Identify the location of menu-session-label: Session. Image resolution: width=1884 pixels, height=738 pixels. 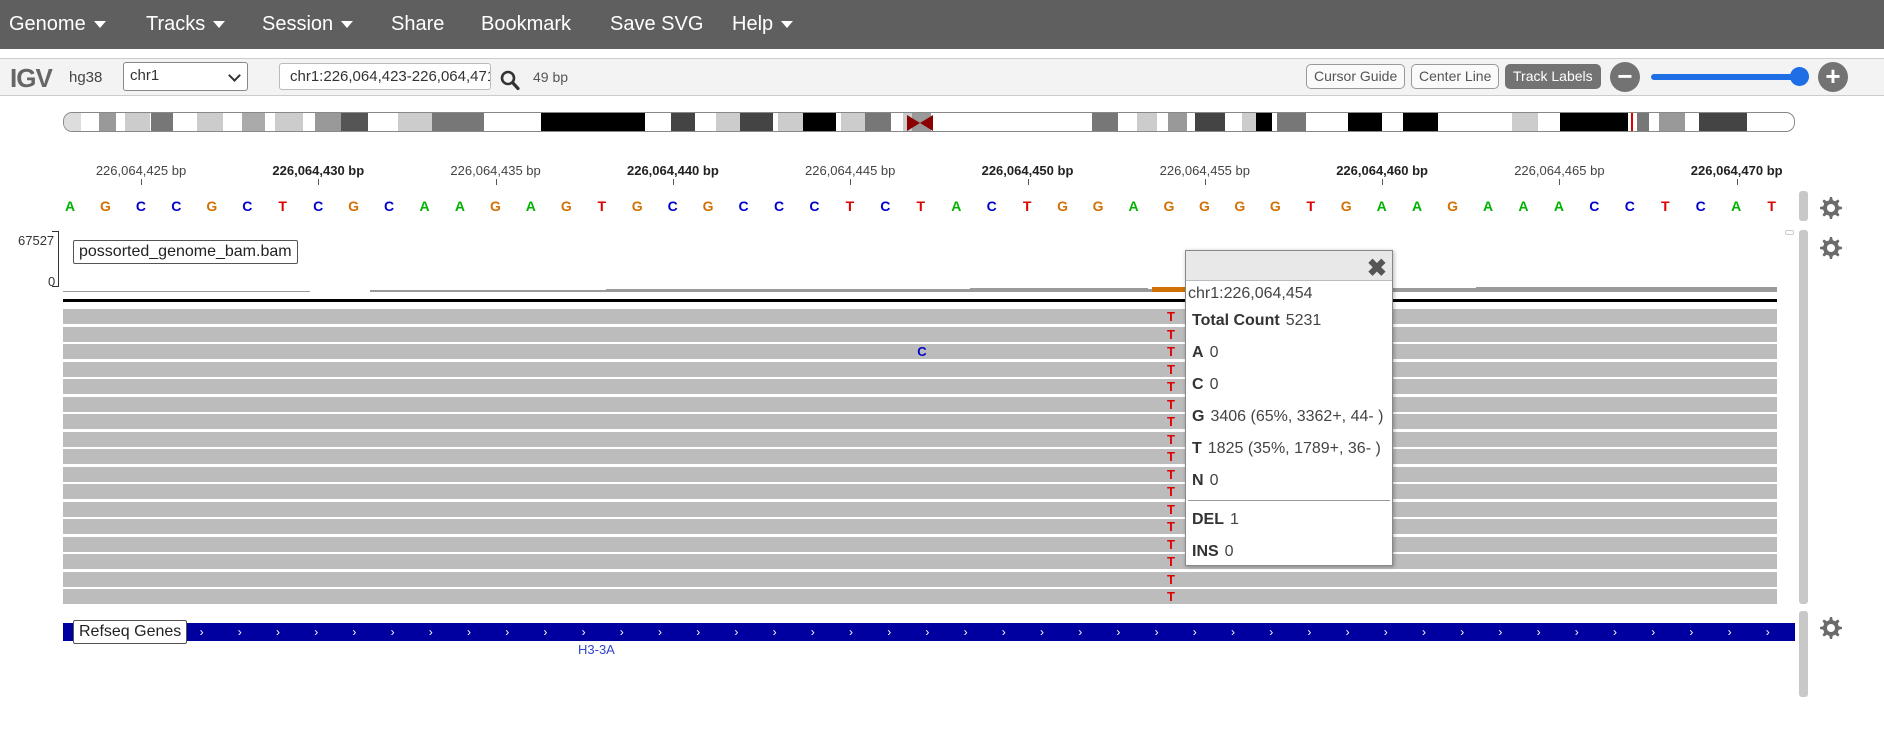
(298, 24).